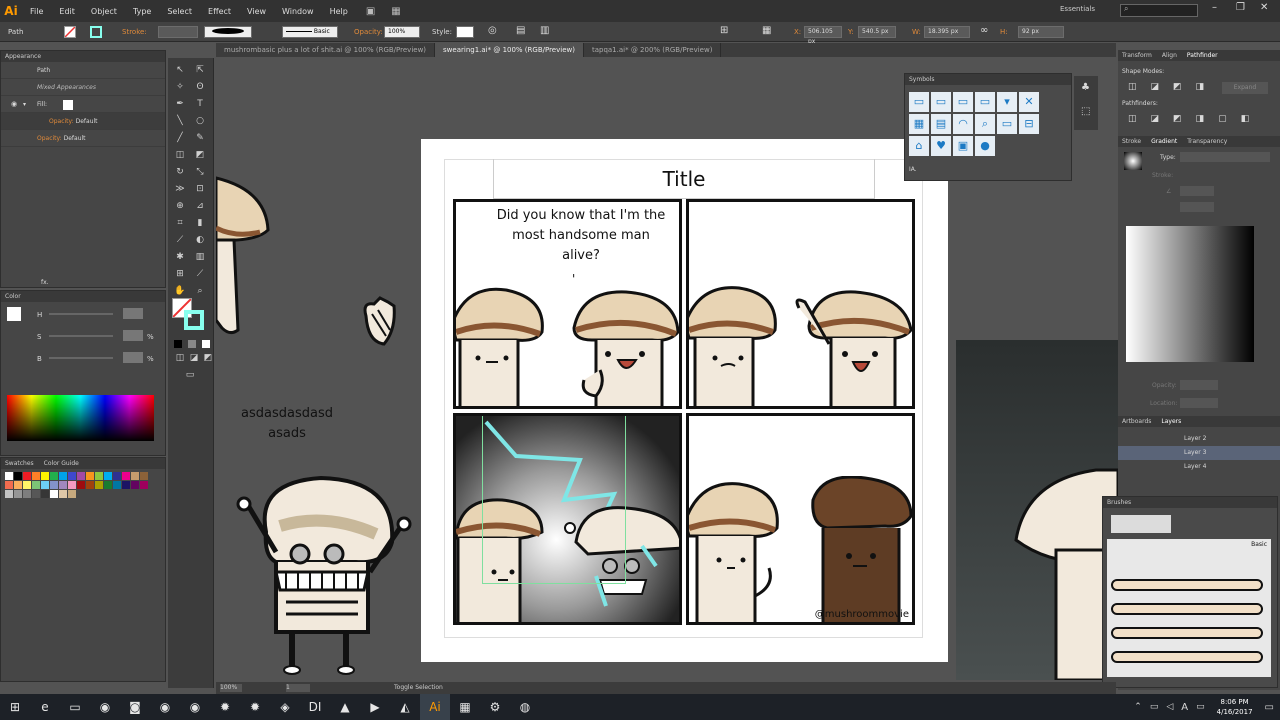  What do you see at coordinates (200, 138) in the screenshot?
I see `pencil-tool-icon: ✎` at bounding box center [200, 138].